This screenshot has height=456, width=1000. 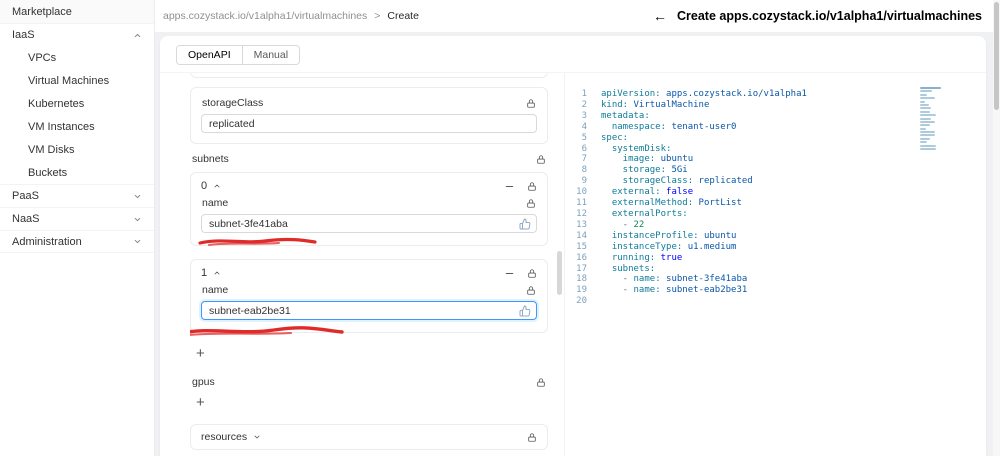 I want to click on field-label: storageClass, so click(x=233, y=103).